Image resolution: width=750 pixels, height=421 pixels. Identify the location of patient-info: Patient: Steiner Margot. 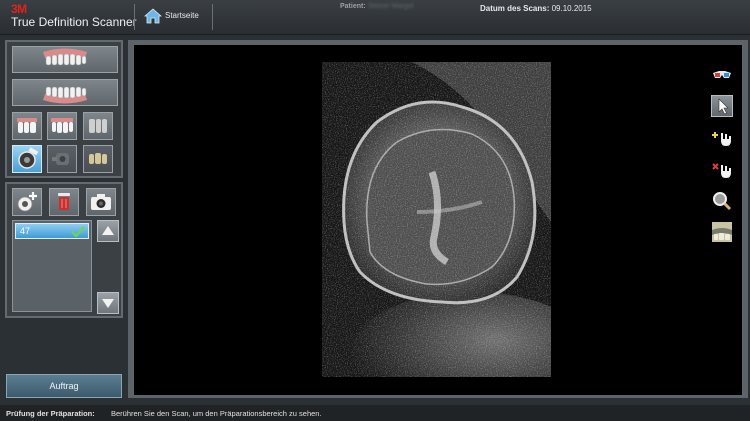
(377, 6).